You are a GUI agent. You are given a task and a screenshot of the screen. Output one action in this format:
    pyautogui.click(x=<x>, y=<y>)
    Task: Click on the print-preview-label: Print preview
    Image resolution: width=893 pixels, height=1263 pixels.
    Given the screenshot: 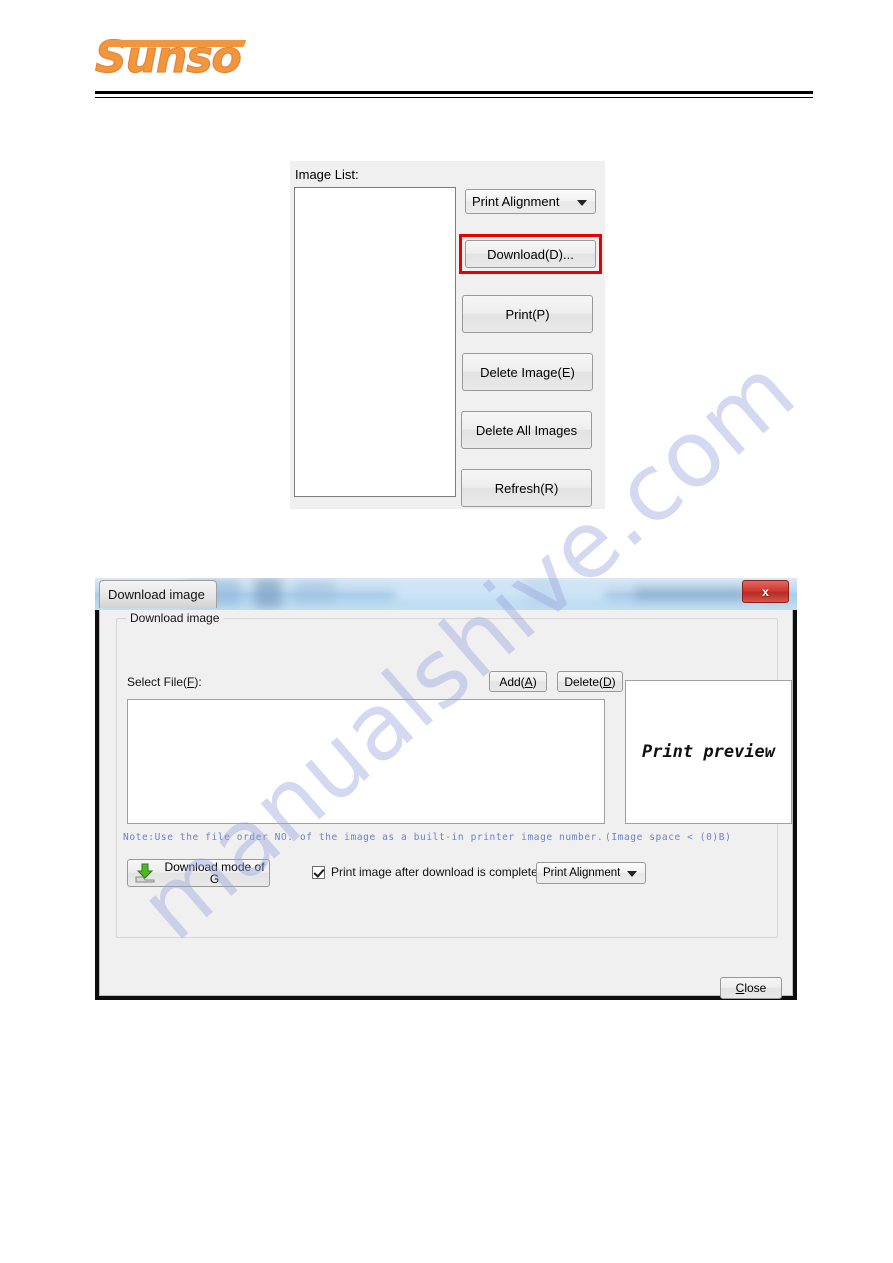 What is the action you would take?
    pyautogui.click(x=708, y=752)
    